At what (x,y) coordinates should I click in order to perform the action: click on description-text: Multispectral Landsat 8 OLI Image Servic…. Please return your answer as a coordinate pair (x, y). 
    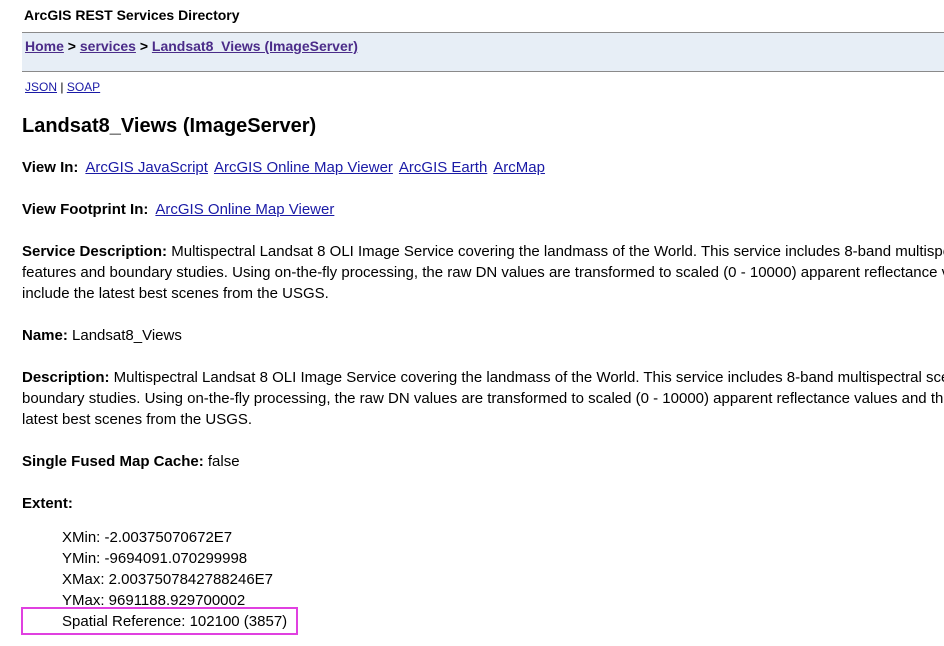
    Looking at the image, I should click on (526, 377).